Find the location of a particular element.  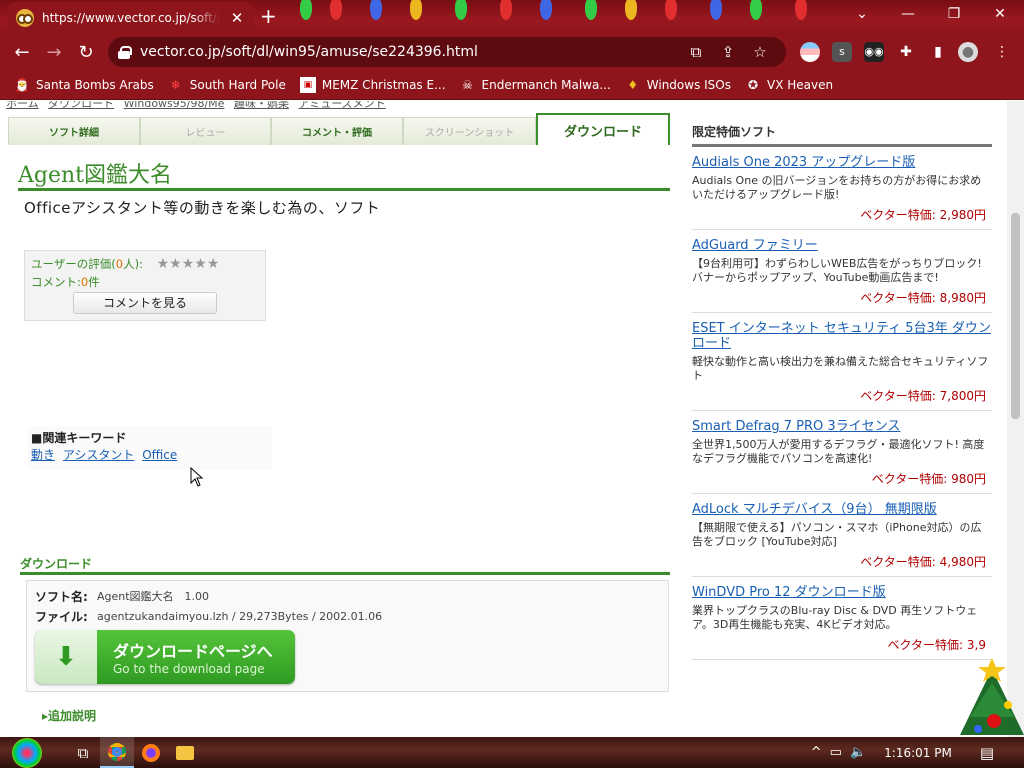

mouse-cursor-icon is located at coordinates (197, 477).